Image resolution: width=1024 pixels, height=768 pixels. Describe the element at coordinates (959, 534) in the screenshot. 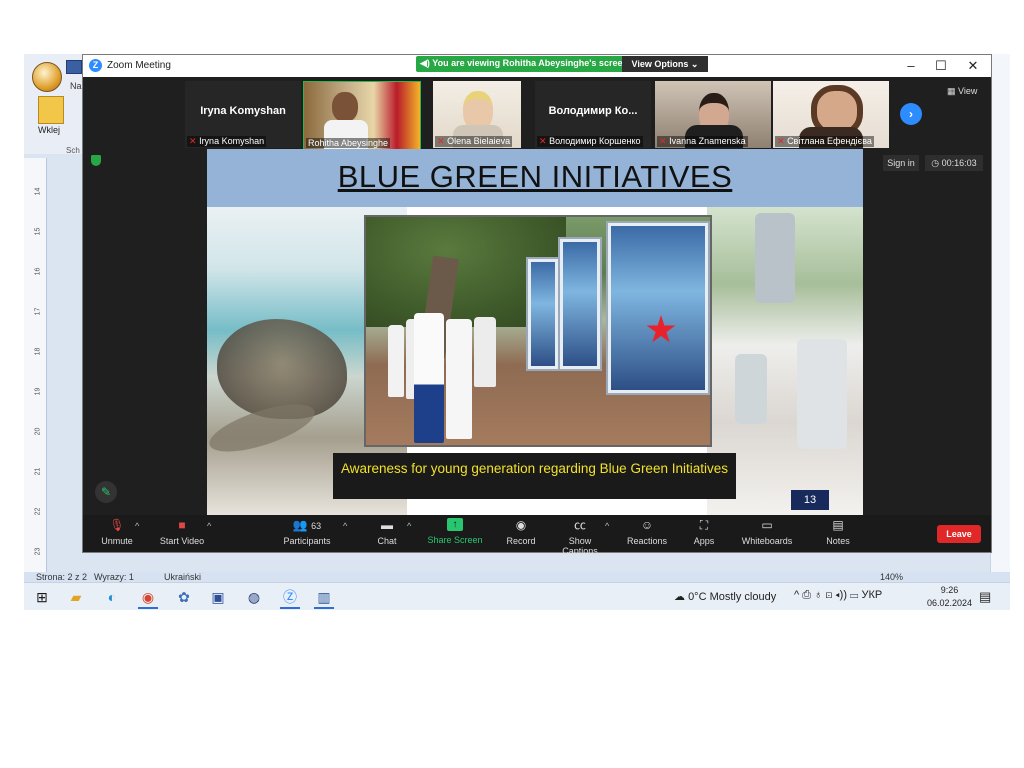

I see `leave-button: Leave` at that location.